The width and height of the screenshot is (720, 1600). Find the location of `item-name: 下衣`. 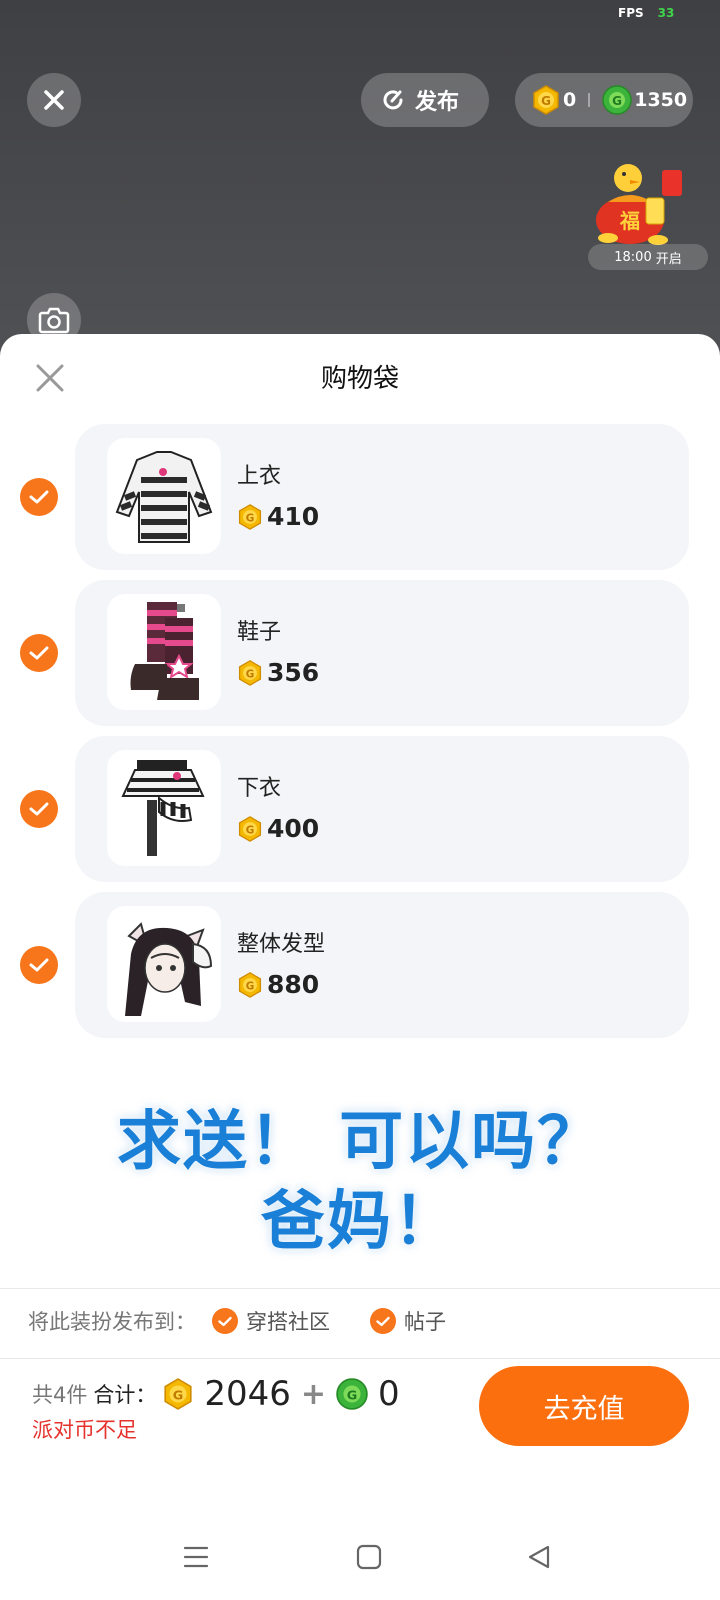

item-name: 下衣 is located at coordinates (259, 788).